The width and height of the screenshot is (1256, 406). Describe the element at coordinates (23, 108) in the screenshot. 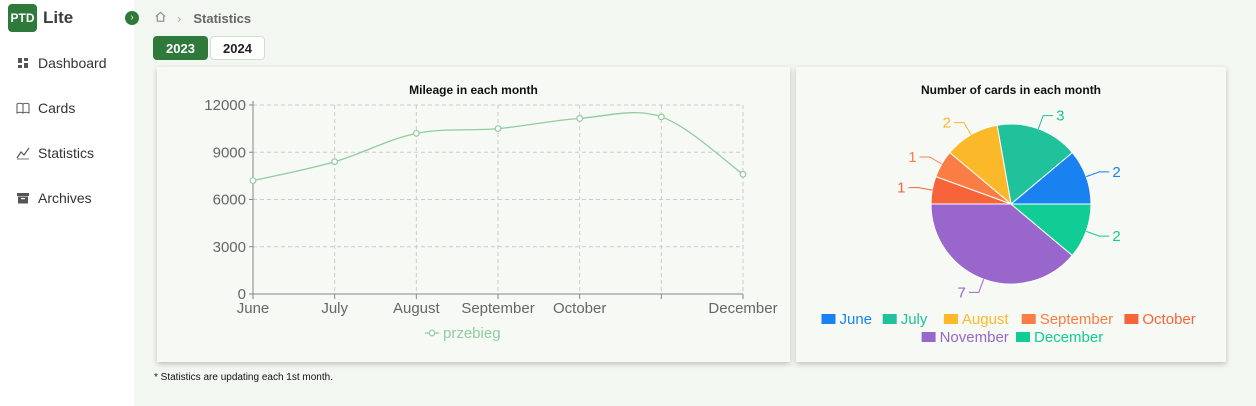

I see `book-icon` at that location.